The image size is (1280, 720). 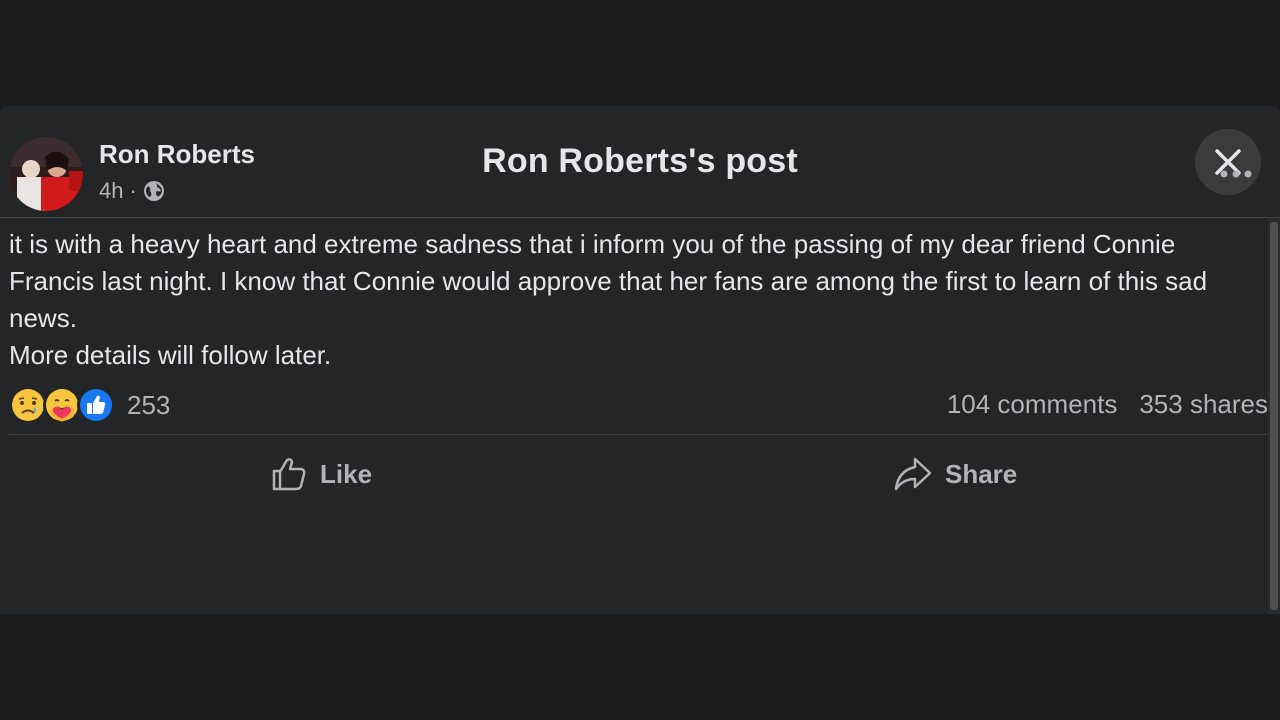 I want to click on action-divider, so click(x=638, y=434).